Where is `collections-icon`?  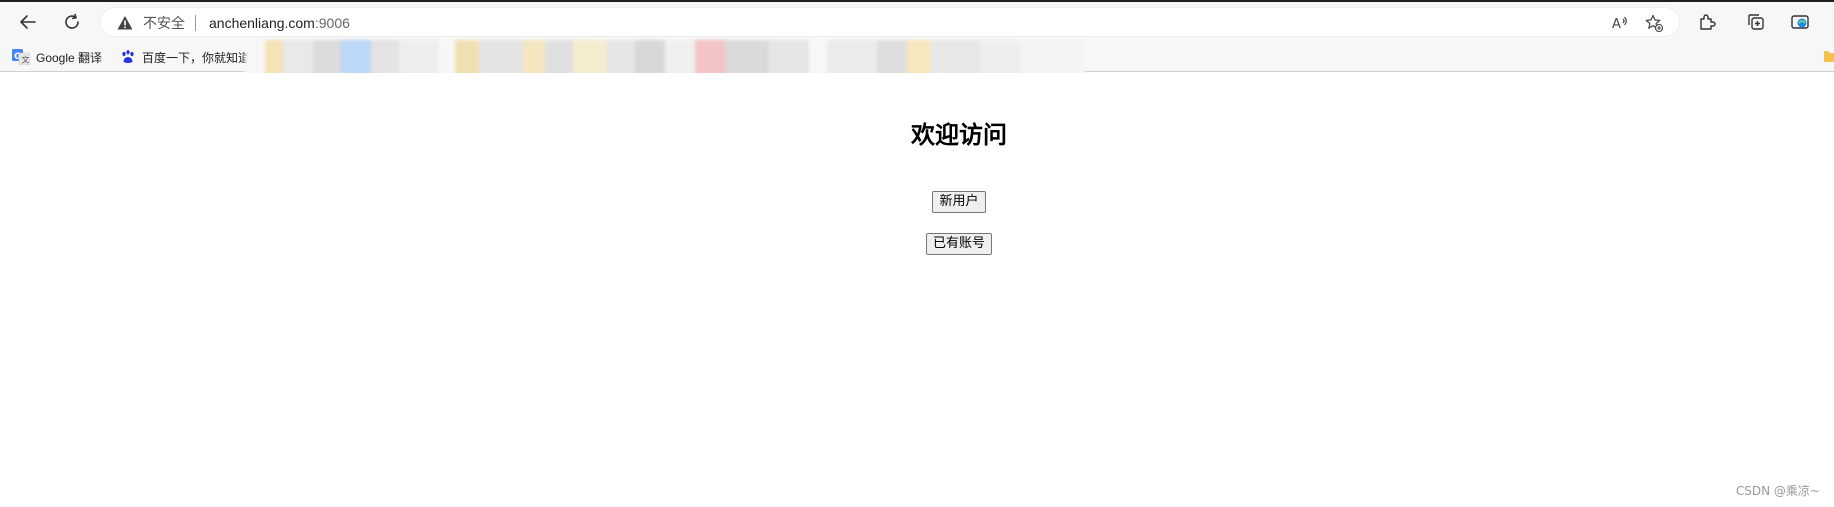
collections-icon is located at coordinates (1756, 22).